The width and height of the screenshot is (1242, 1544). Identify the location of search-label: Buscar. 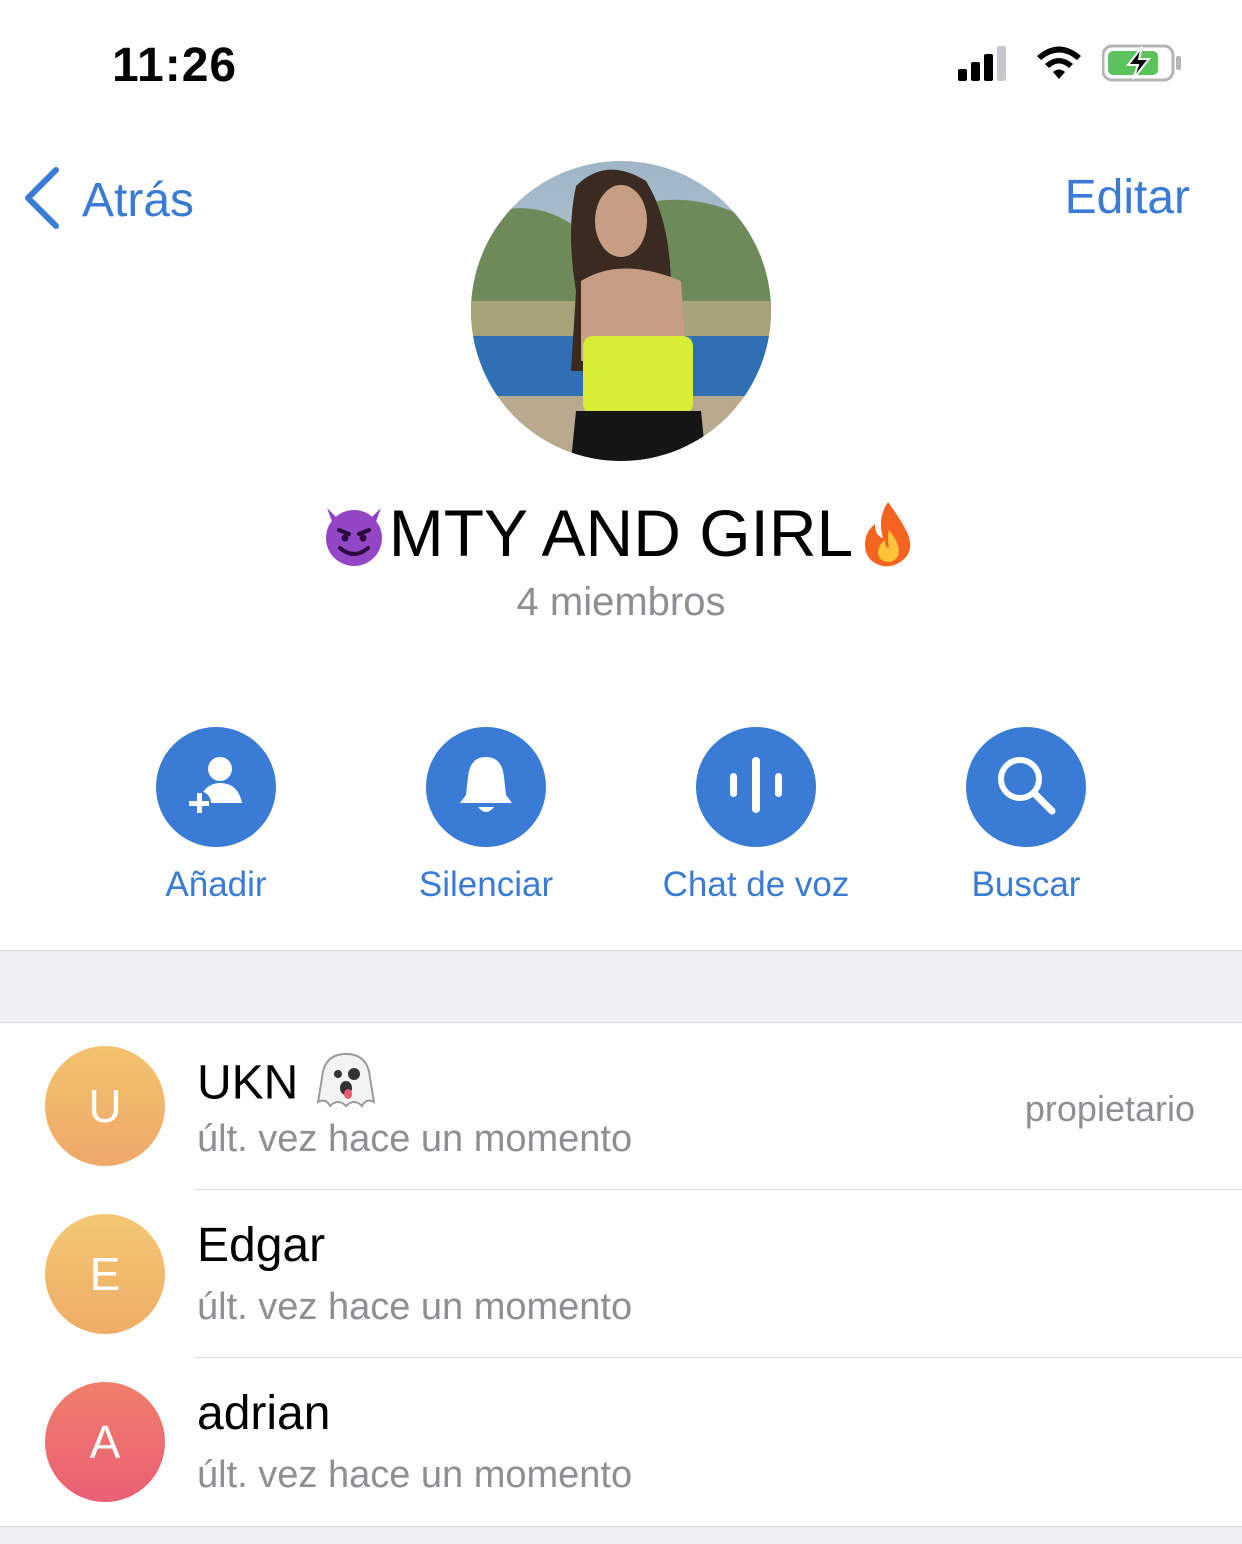
(1026, 884).